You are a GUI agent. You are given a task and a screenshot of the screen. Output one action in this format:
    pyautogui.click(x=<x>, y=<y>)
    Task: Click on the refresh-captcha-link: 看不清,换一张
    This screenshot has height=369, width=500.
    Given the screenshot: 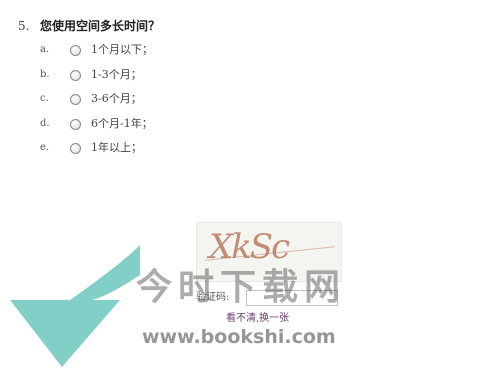 What is the action you would take?
    pyautogui.click(x=257, y=319)
    